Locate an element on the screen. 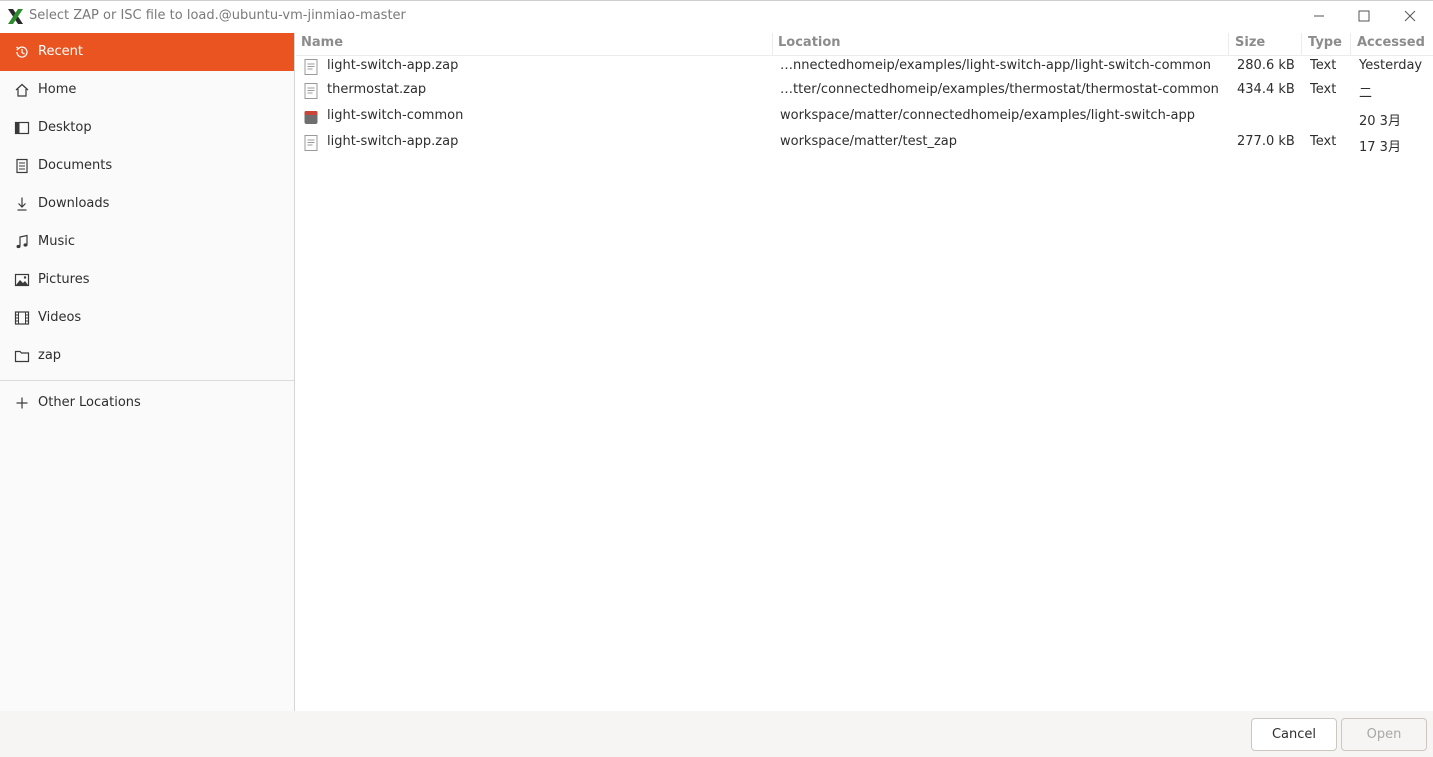 The height and width of the screenshot is (757, 1433). sidebar-item-desktop: Desktop is located at coordinates (147, 128).